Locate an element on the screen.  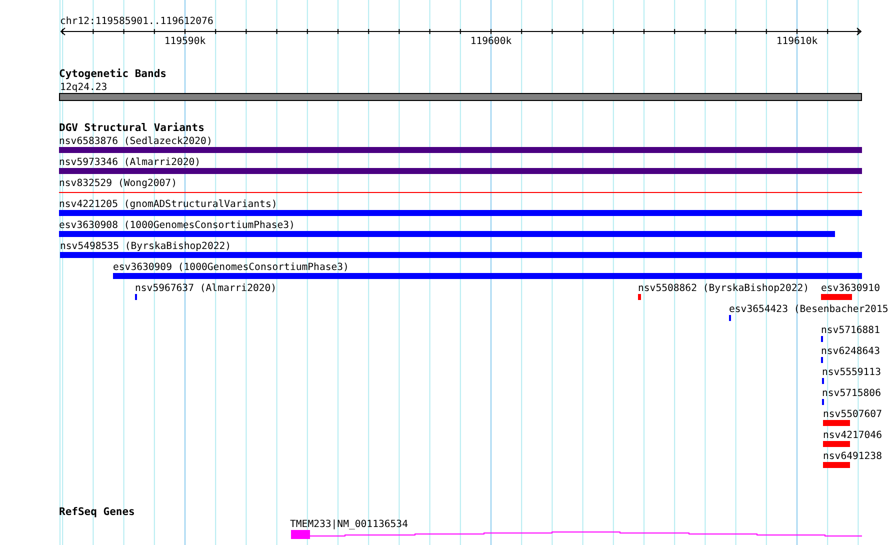
variant-label: nsv5498535 (ByrskaBishop2022) is located at coordinates (146, 246).